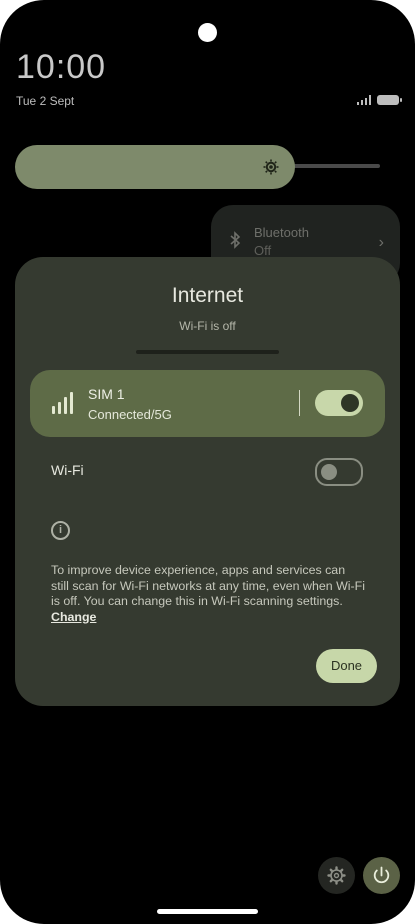  I want to click on wifi-toggle, so click(339, 472).